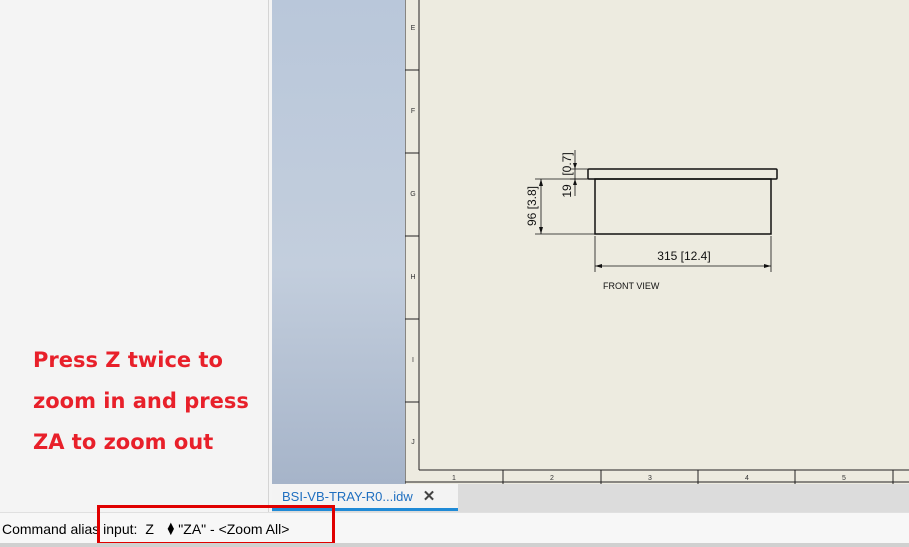 The width and height of the screenshot is (909, 547). I want to click on command-label: Command alias input:, so click(70, 528).